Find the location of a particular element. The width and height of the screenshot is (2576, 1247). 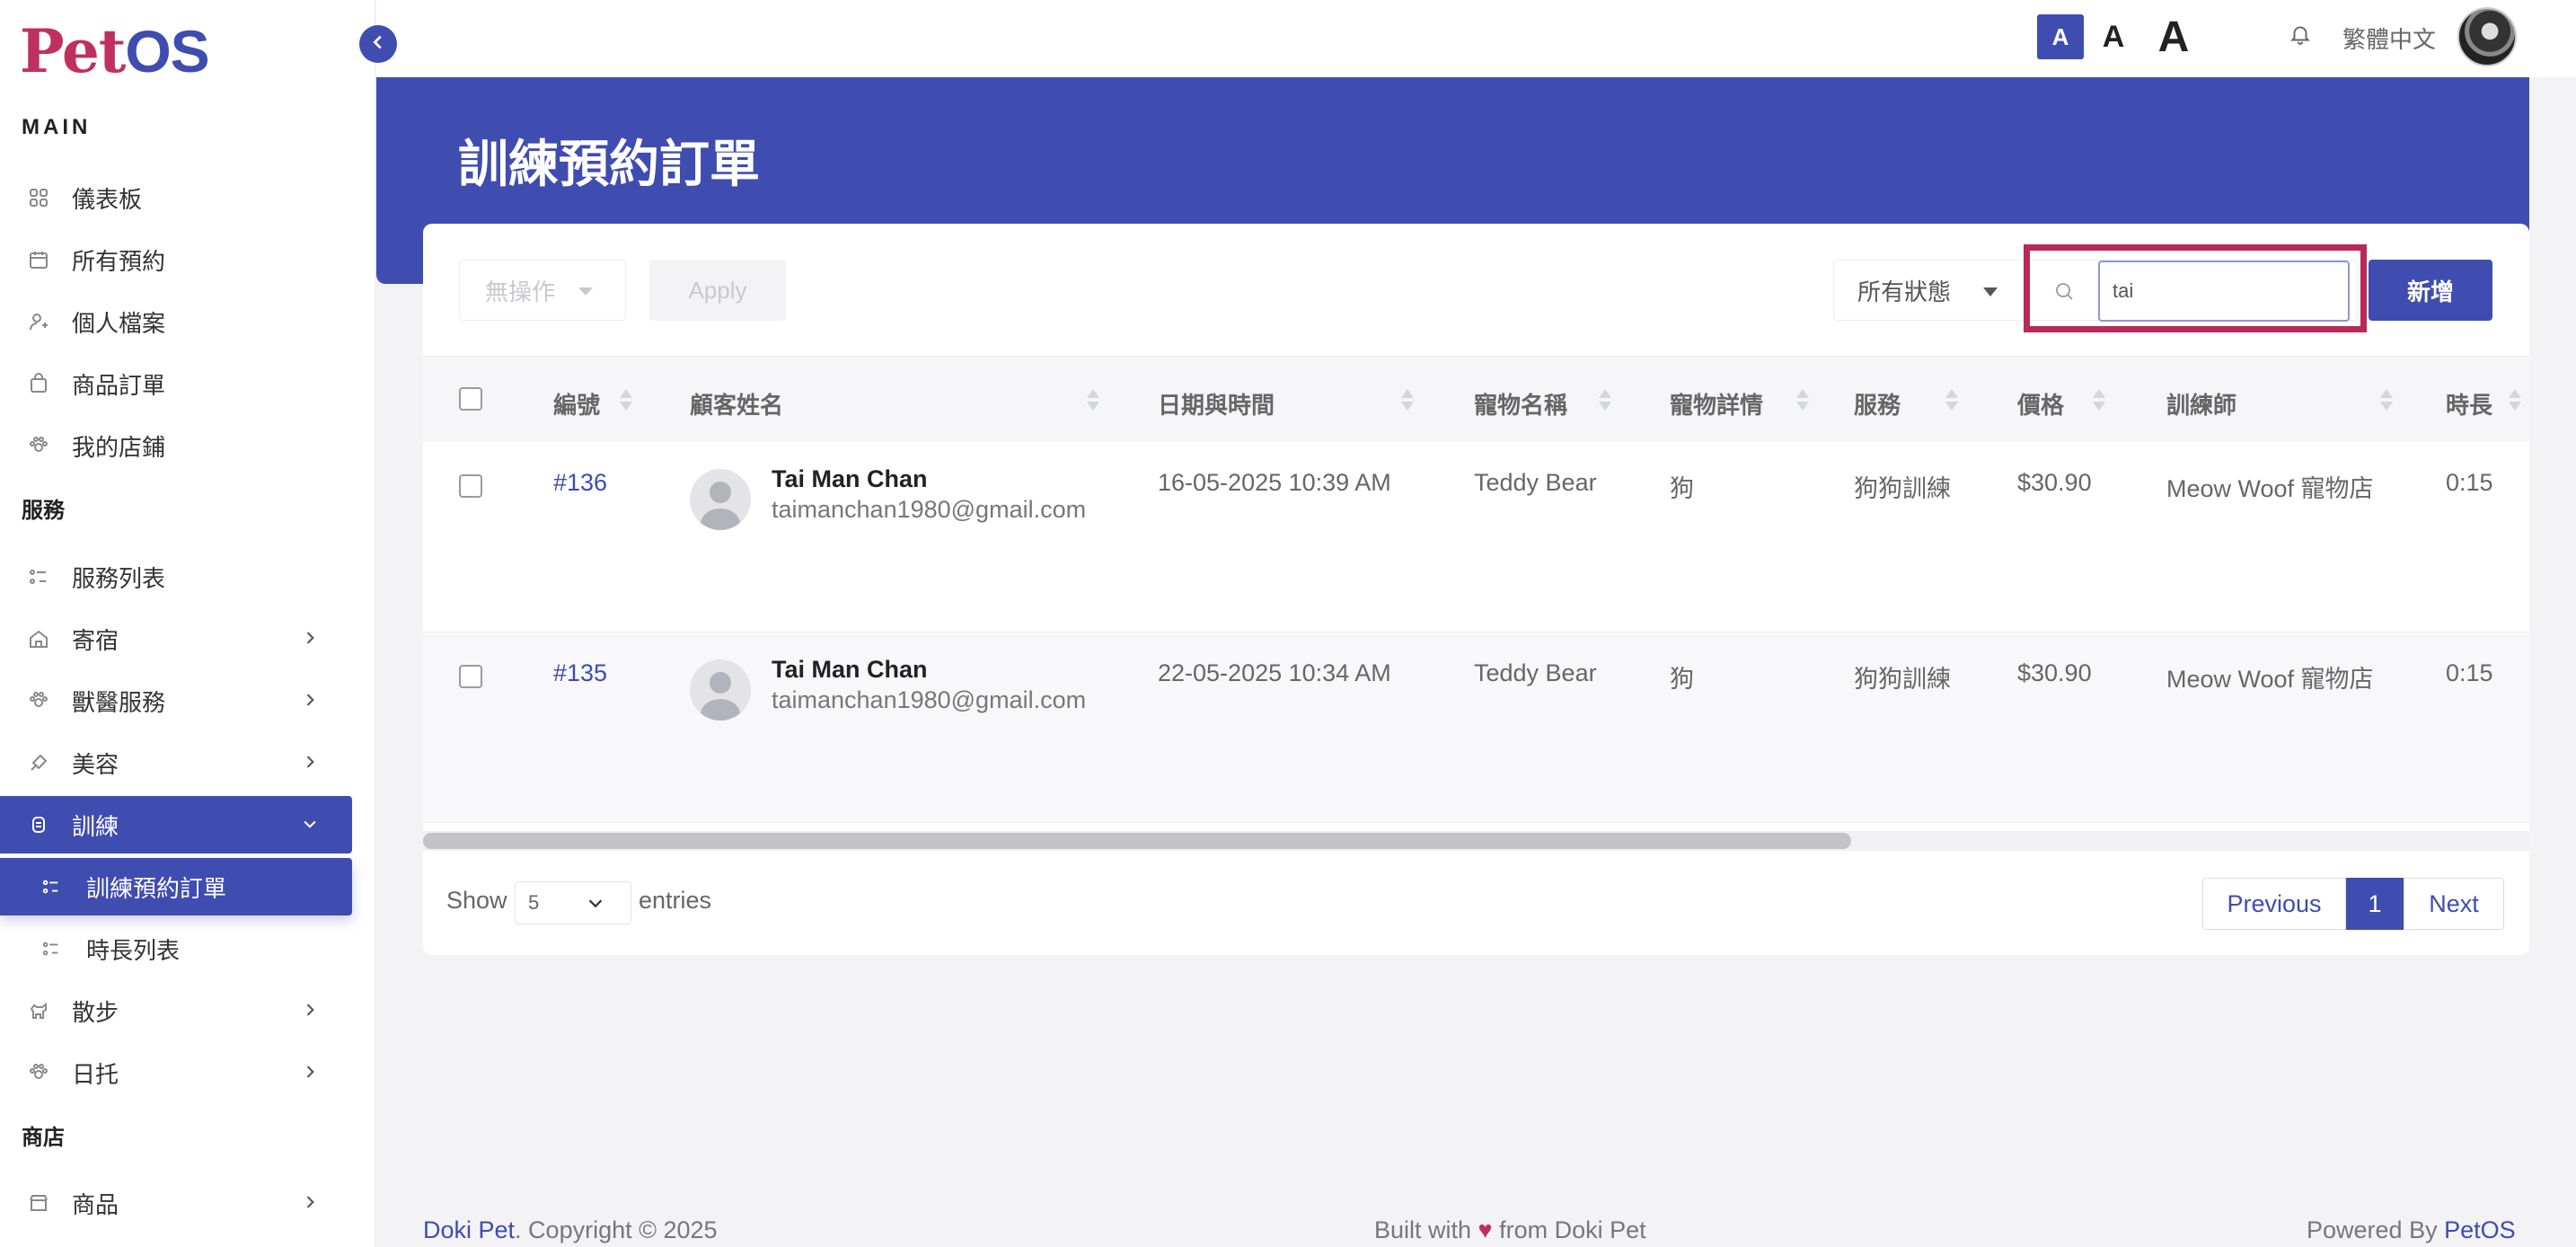

page-title: 訓練預約訂單 is located at coordinates (609, 164).